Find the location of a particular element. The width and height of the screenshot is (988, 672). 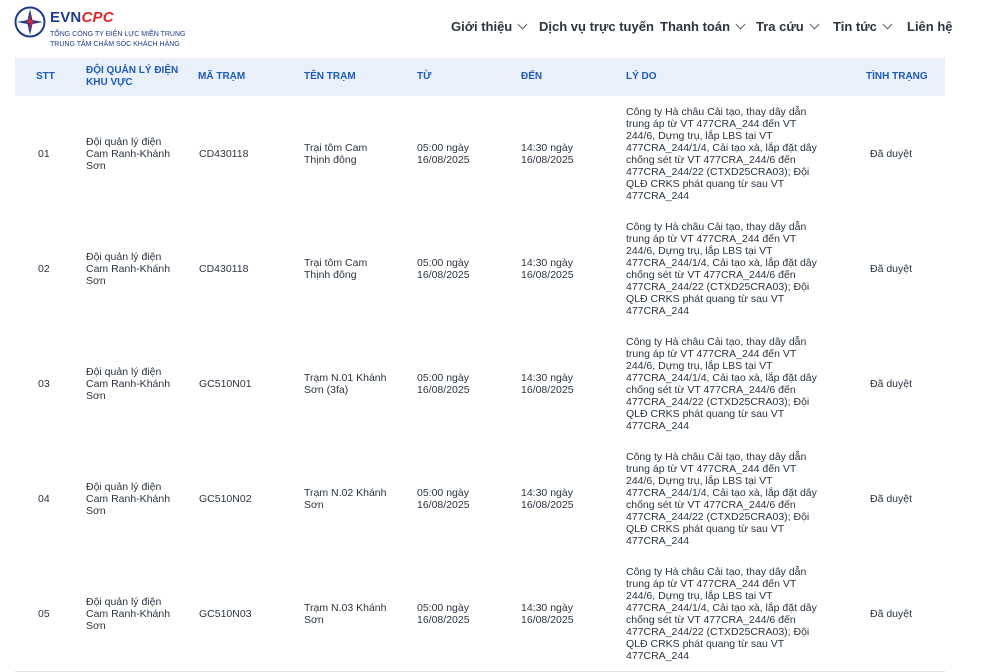

cell-ten-tram: Trạm N.03 Khánh Sơn is located at coordinates (345, 613).